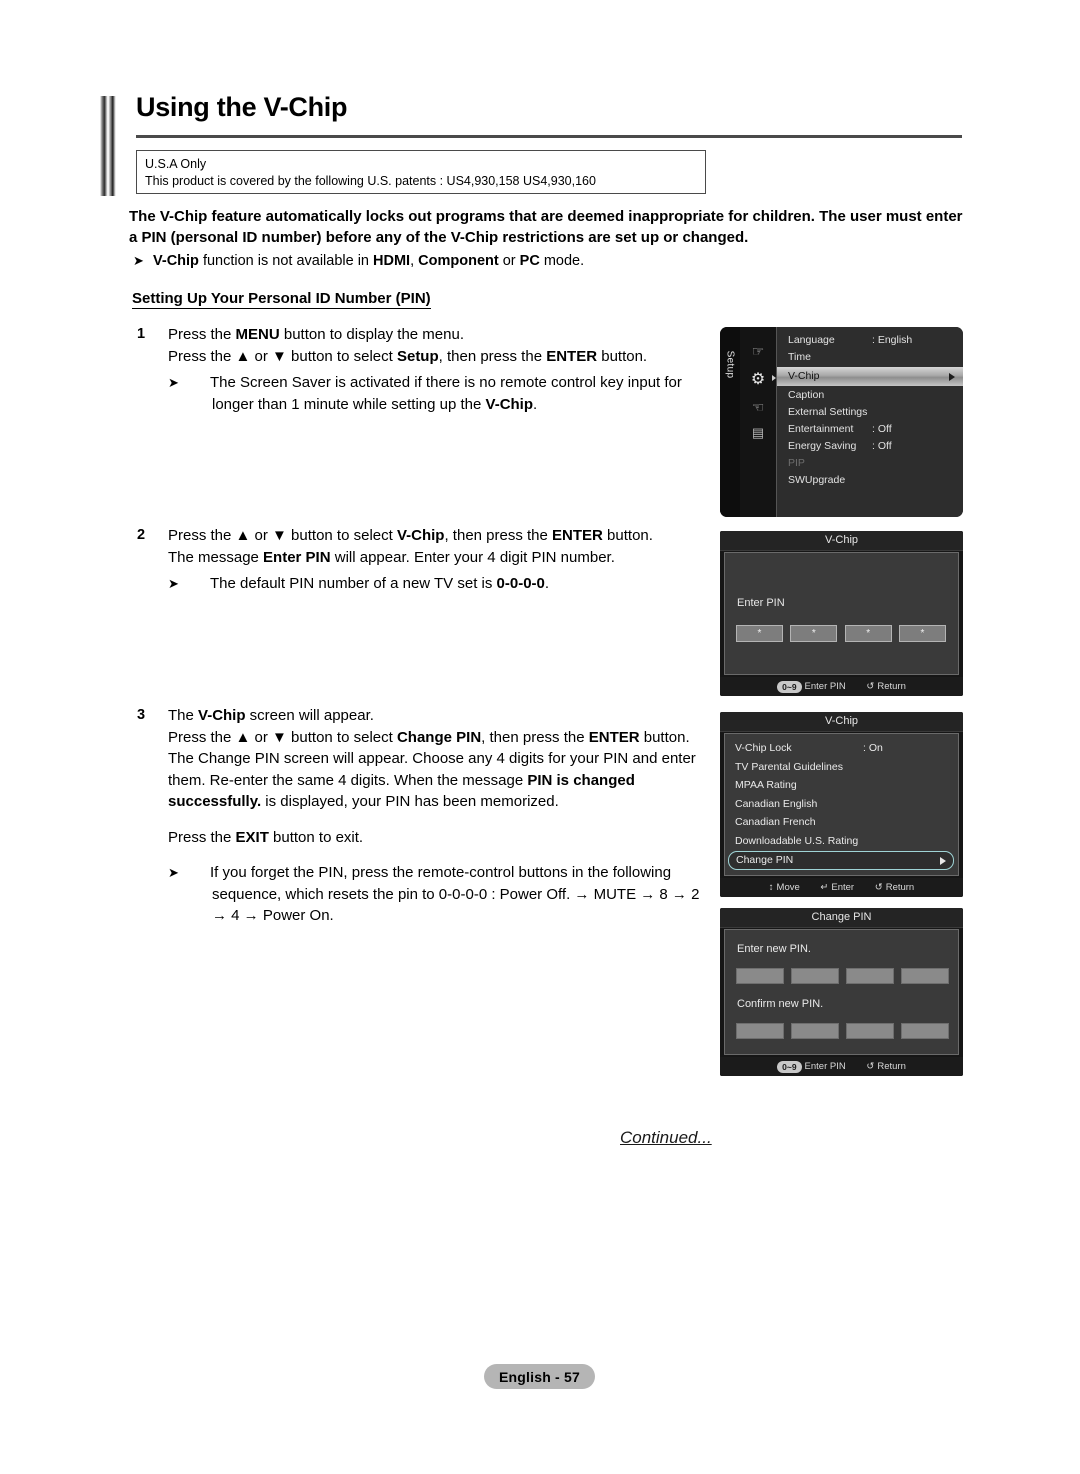 Image resolution: width=1080 pixels, height=1474 pixels. Describe the element at coordinates (870, 376) in the screenshot. I see `osd-setup-row-vchip: V-Chip` at that location.